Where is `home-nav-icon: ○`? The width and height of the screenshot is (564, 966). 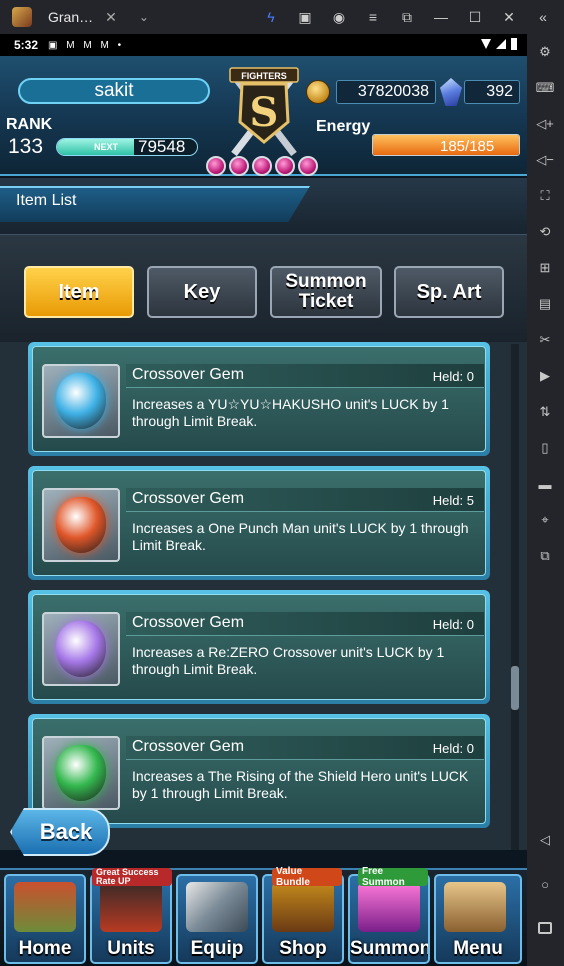
home-nav-icon: ○ is located at coordinates (545, 884).